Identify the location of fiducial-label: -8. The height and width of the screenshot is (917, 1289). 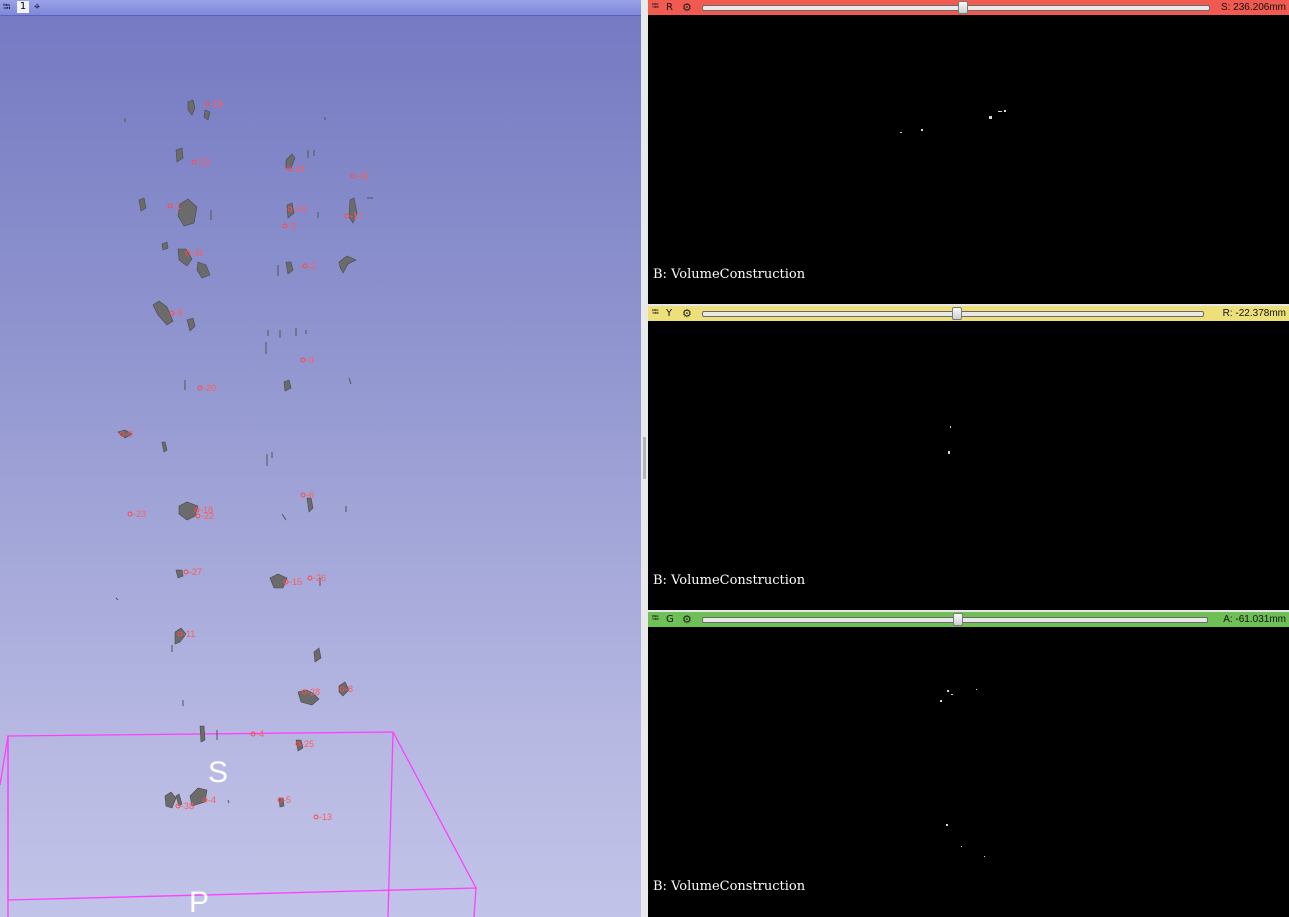
(349, 689).